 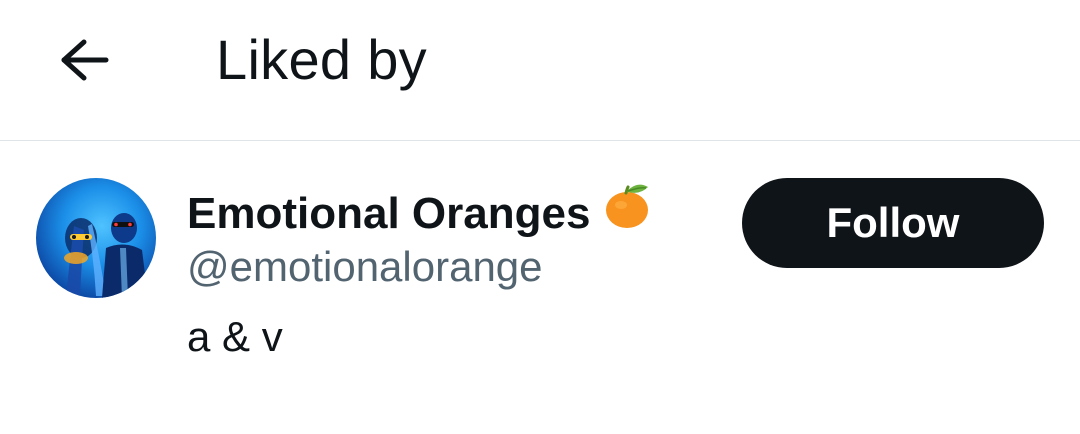 What do you see at coordinates (235, 336) in the screenshot?
I see `user-bio: a & v` at bounding box center [235, 336].